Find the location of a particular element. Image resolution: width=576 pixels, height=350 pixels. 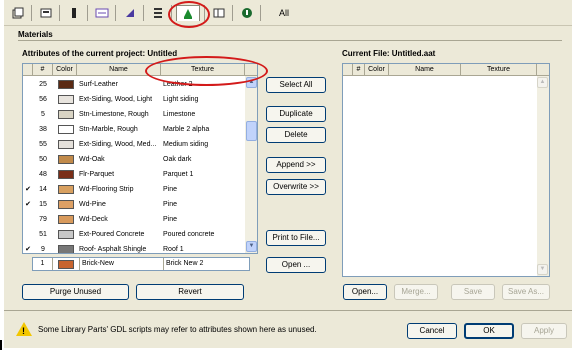

status-divider is located at coordinates (288, 310).